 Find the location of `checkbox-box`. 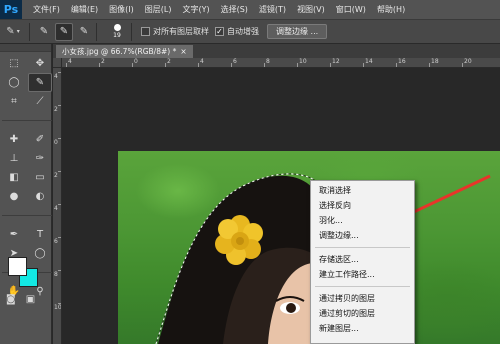

checkbox-box is located at coordinates (145, 31).